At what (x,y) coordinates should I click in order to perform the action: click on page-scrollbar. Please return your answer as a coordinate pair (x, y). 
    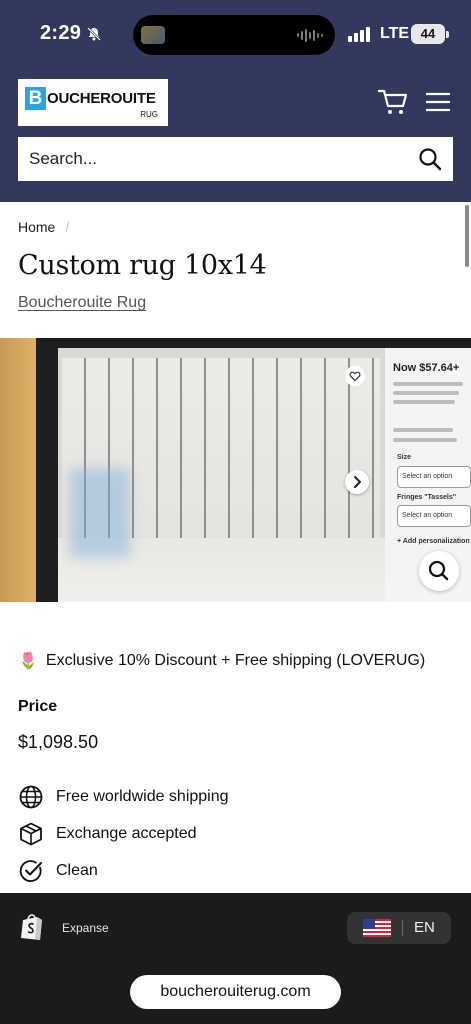
    Looking at the image, I should click on (467, 236).